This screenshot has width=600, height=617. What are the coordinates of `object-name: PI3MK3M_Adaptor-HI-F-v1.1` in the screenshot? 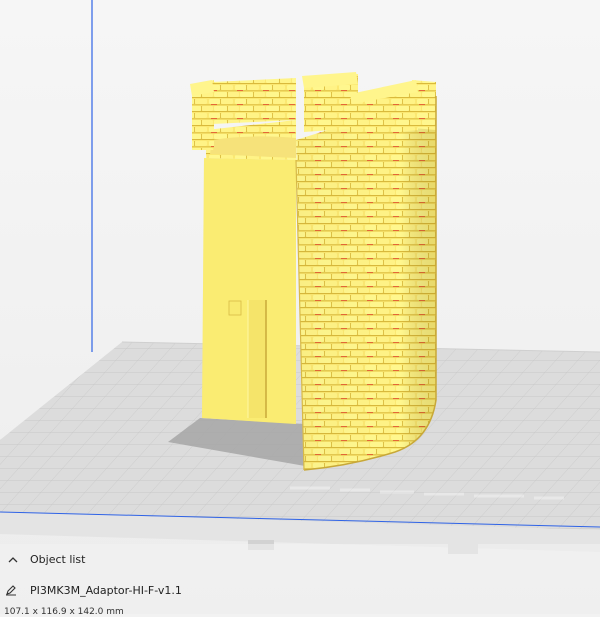 It's located at (106, 590).